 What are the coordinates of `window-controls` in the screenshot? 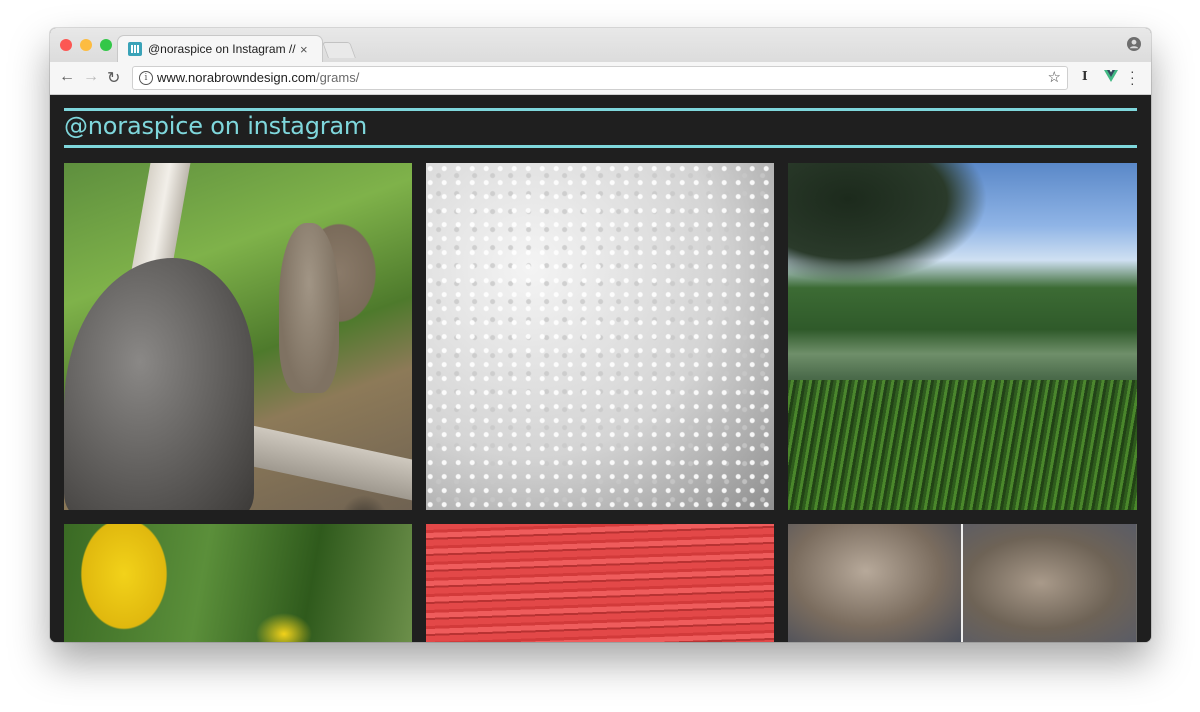 It's located at (86, 45).